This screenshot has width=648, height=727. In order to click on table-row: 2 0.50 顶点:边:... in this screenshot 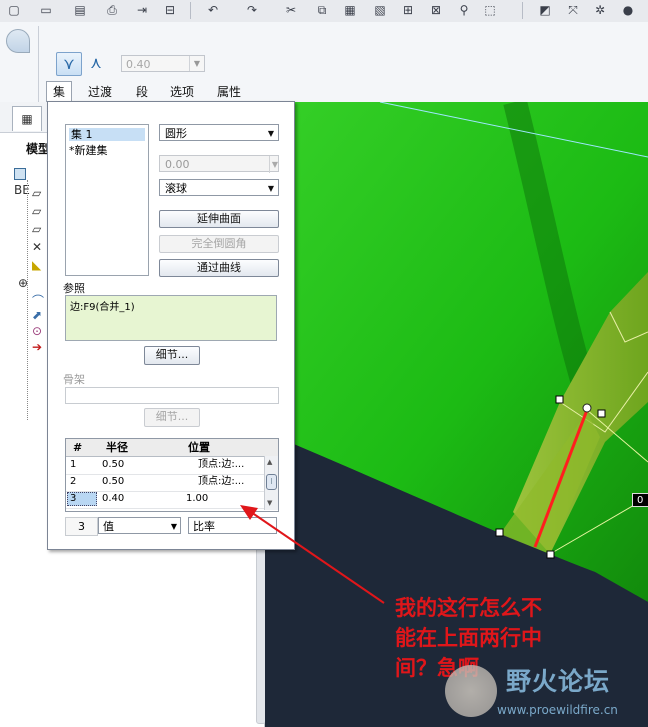, I will do `click(165, 483)`.